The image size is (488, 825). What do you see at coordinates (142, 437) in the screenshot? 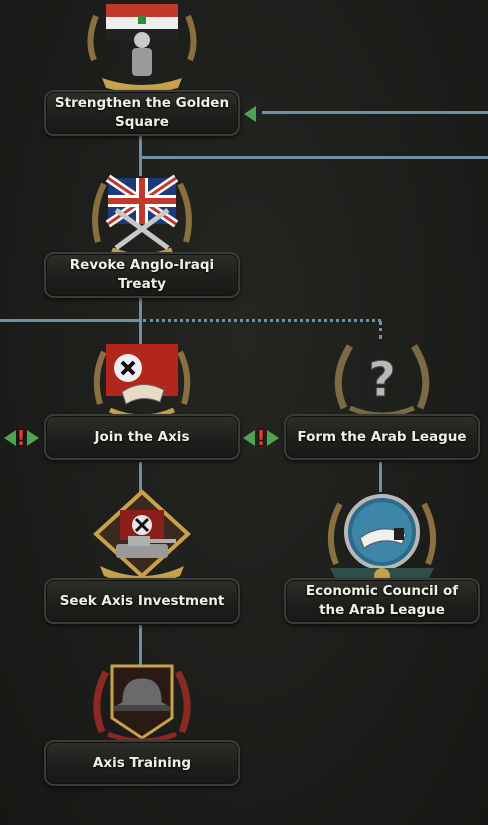
I see `focus-label: Join the Axis` at bounding box center [142, 437].